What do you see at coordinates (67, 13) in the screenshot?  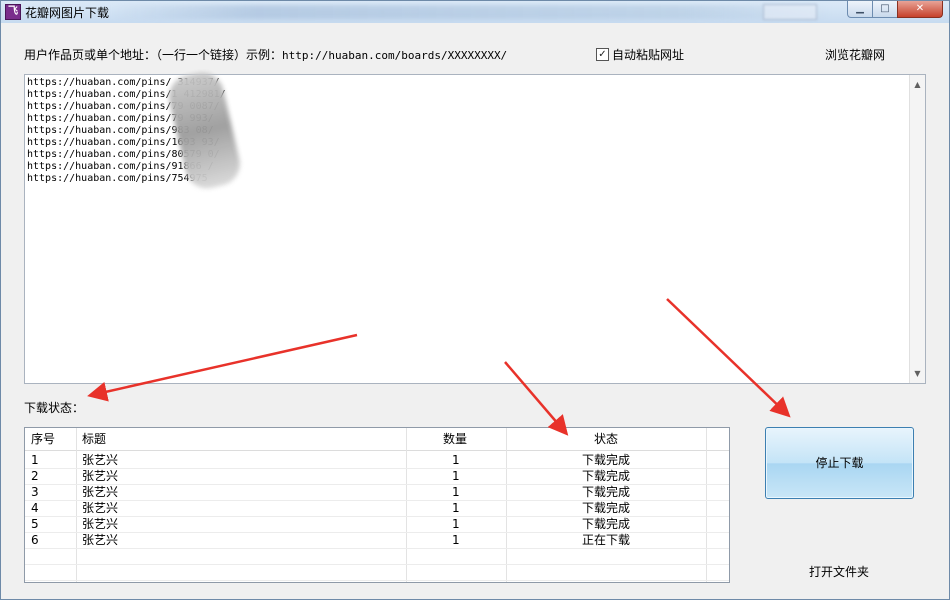 I see `window-title: 花瓣网图片下载` at bounding box center [67, 13].